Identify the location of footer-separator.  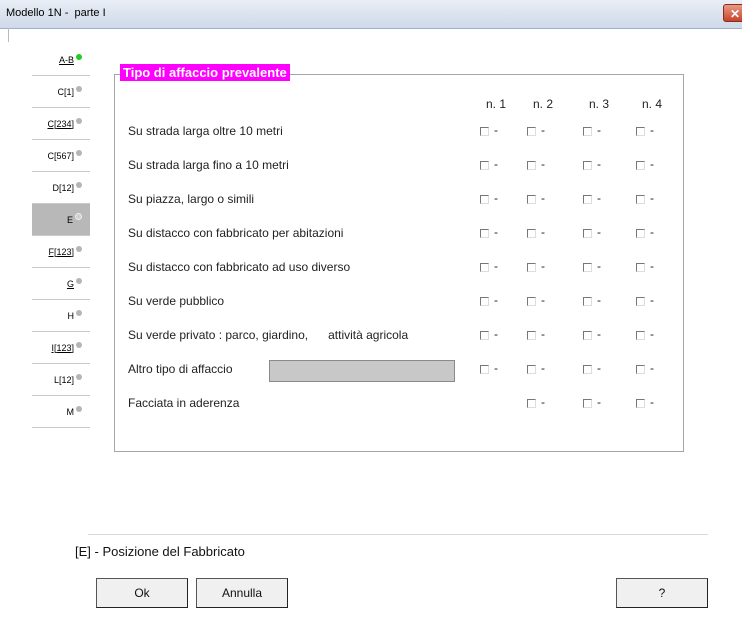
(398, 534).